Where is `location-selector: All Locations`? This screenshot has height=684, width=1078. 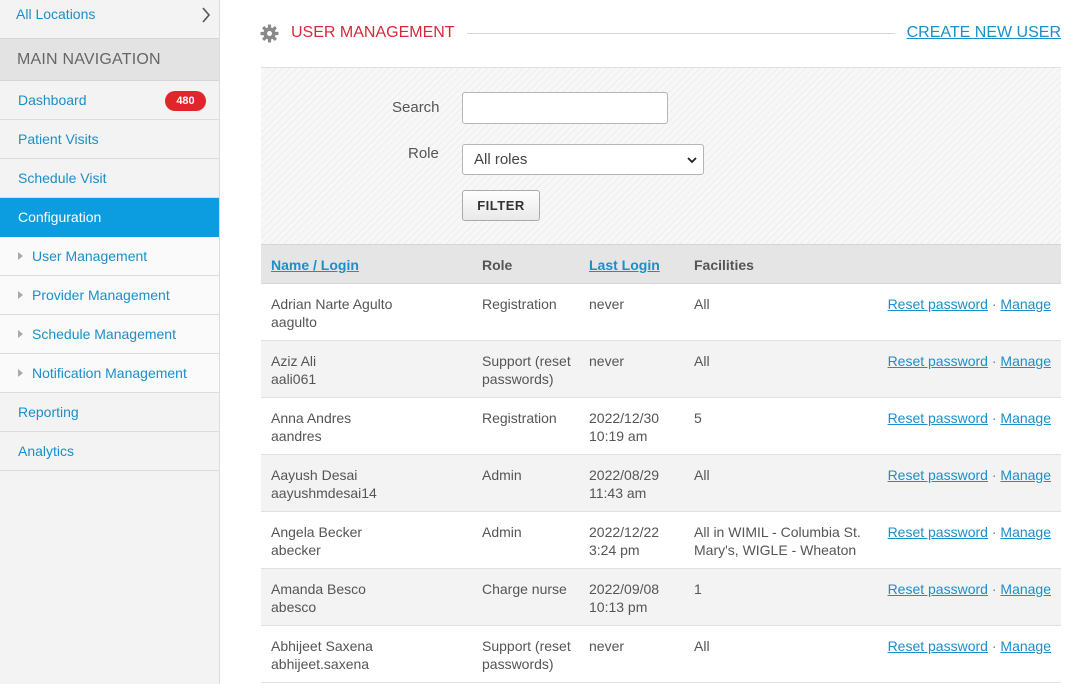
location-selector: All Locations is located at coordinates (109, 19).